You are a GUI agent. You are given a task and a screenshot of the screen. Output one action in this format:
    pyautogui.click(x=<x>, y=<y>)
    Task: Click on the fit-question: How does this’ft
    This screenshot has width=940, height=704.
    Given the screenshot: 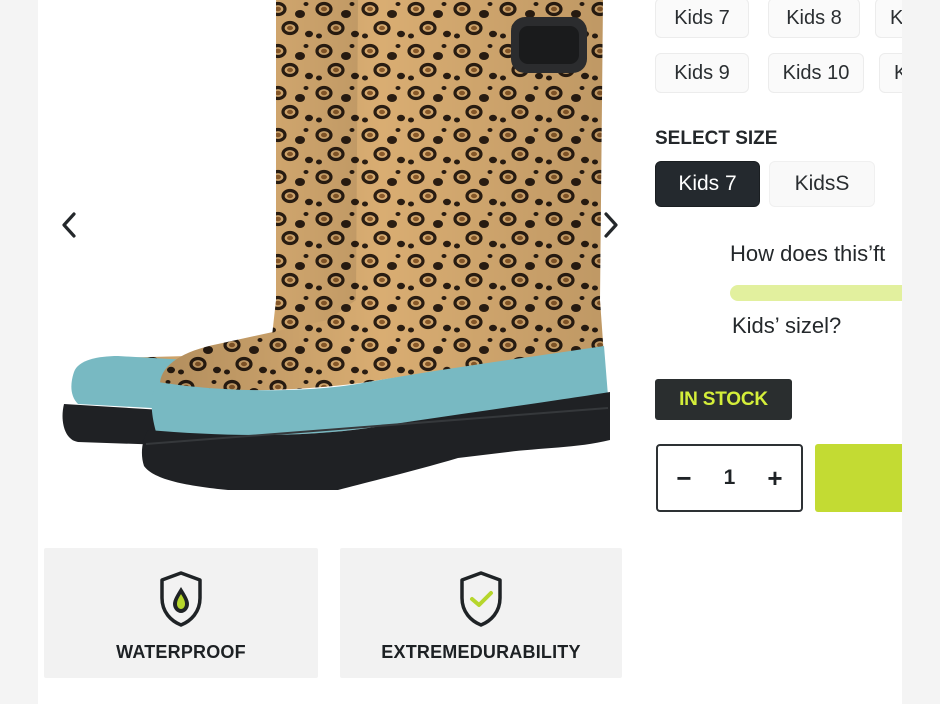 What is the action you would take?
    pyautogui.click(x=808, y=253)
    